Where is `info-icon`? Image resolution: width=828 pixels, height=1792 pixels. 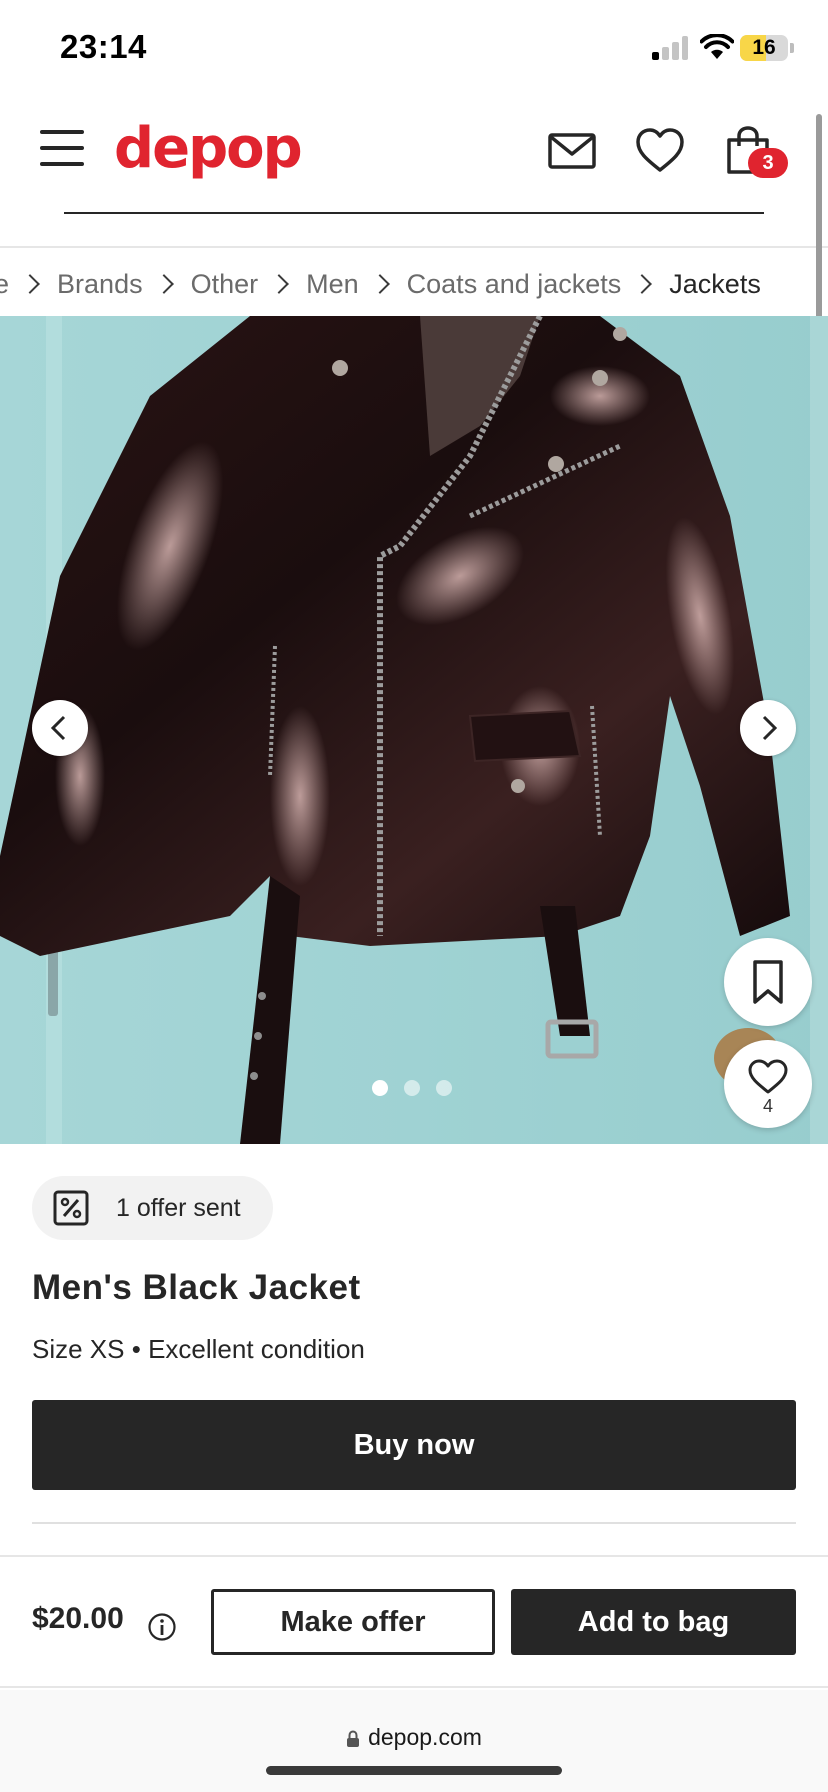
info-icon is located at coordinates (162, 1627).